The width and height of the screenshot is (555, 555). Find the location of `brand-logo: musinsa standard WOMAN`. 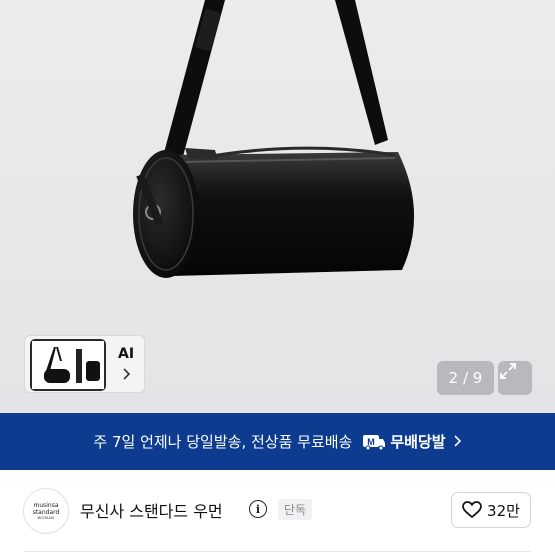

brand-logo: musinsa standard WOMAN is located at coordinates (46, 511).